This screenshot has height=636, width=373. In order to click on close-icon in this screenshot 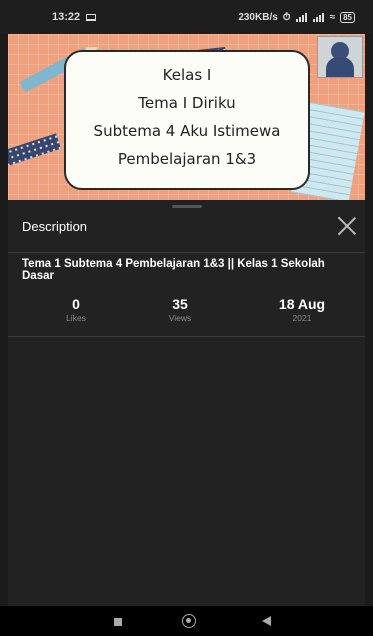, I will do `click(347, 226)`.